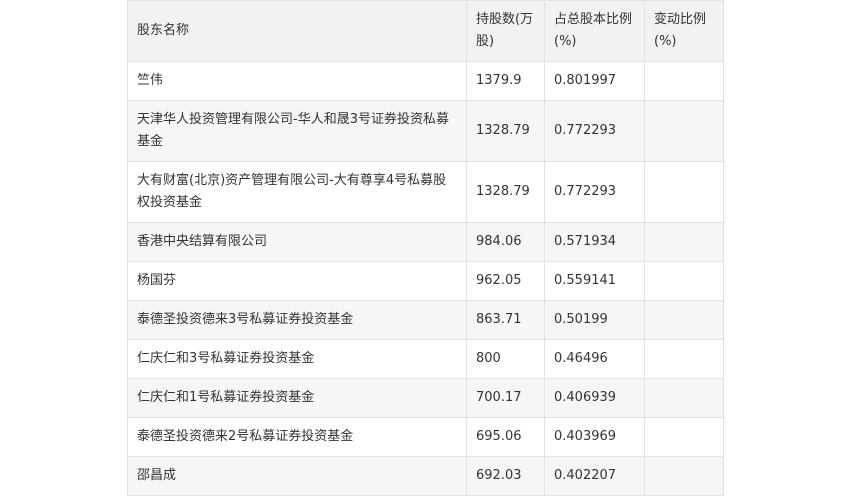 Image resolution: width=850 pixels, height=496 pixels. What do you see at coordinates (684, 31) in the screenshot?
I see `header-change-ratio: 变动比例(%)` at bounding box center [684, 31].